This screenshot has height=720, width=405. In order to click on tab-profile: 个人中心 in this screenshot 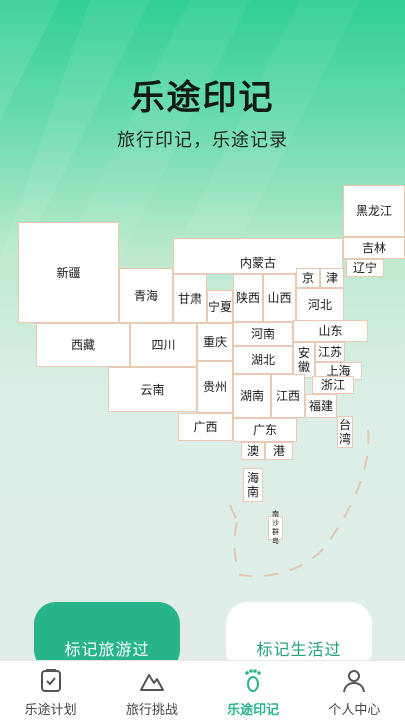, I will do `click(354, 690)`.